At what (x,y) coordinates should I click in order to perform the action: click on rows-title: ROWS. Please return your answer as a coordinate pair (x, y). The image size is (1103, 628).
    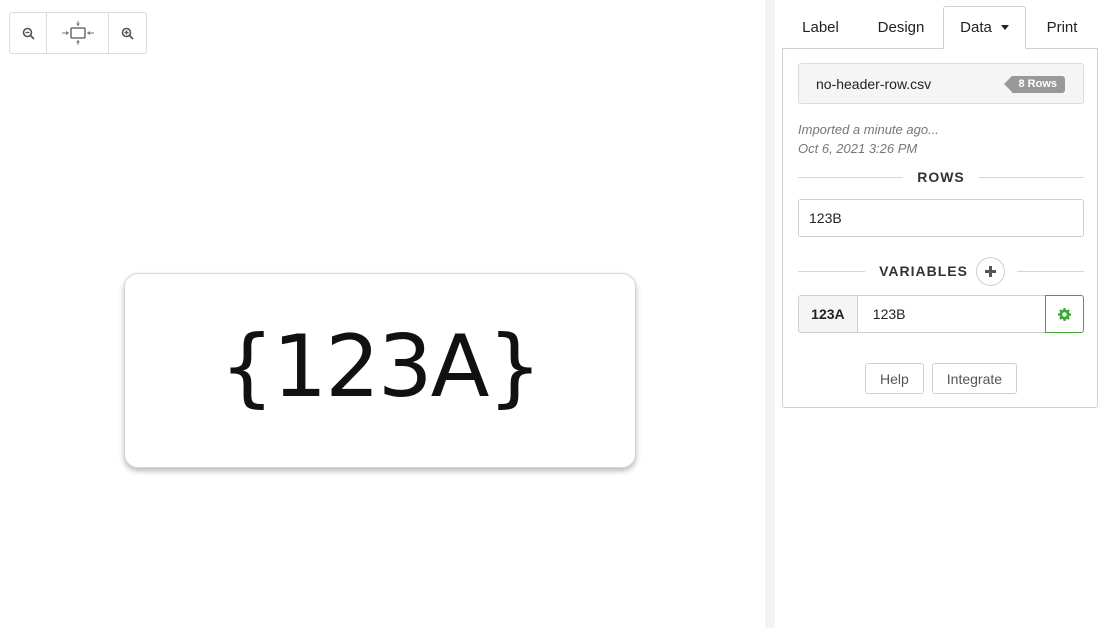
    Looking at the image, I should click on (941, 177).